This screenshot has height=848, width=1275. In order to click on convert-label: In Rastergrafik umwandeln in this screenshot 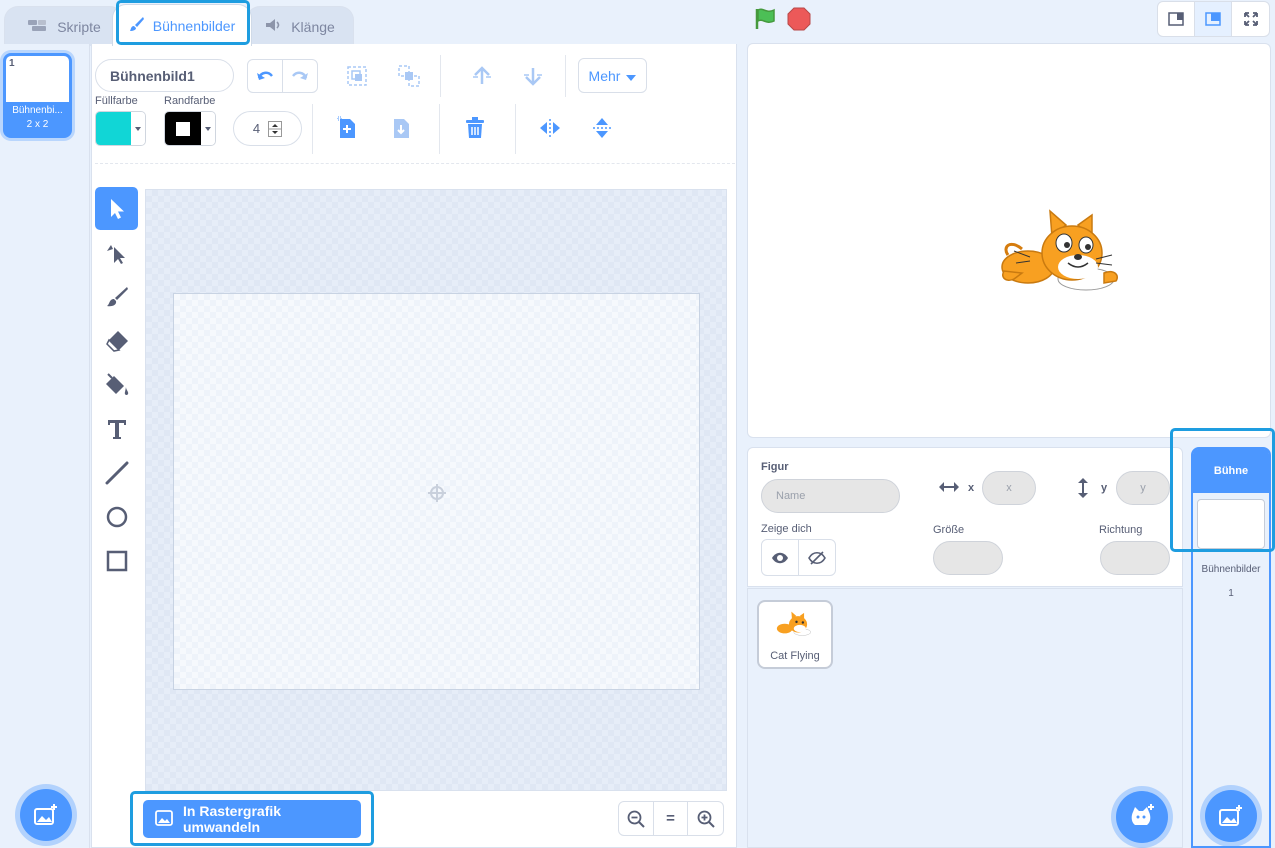, I will do `click(232, 819)`.